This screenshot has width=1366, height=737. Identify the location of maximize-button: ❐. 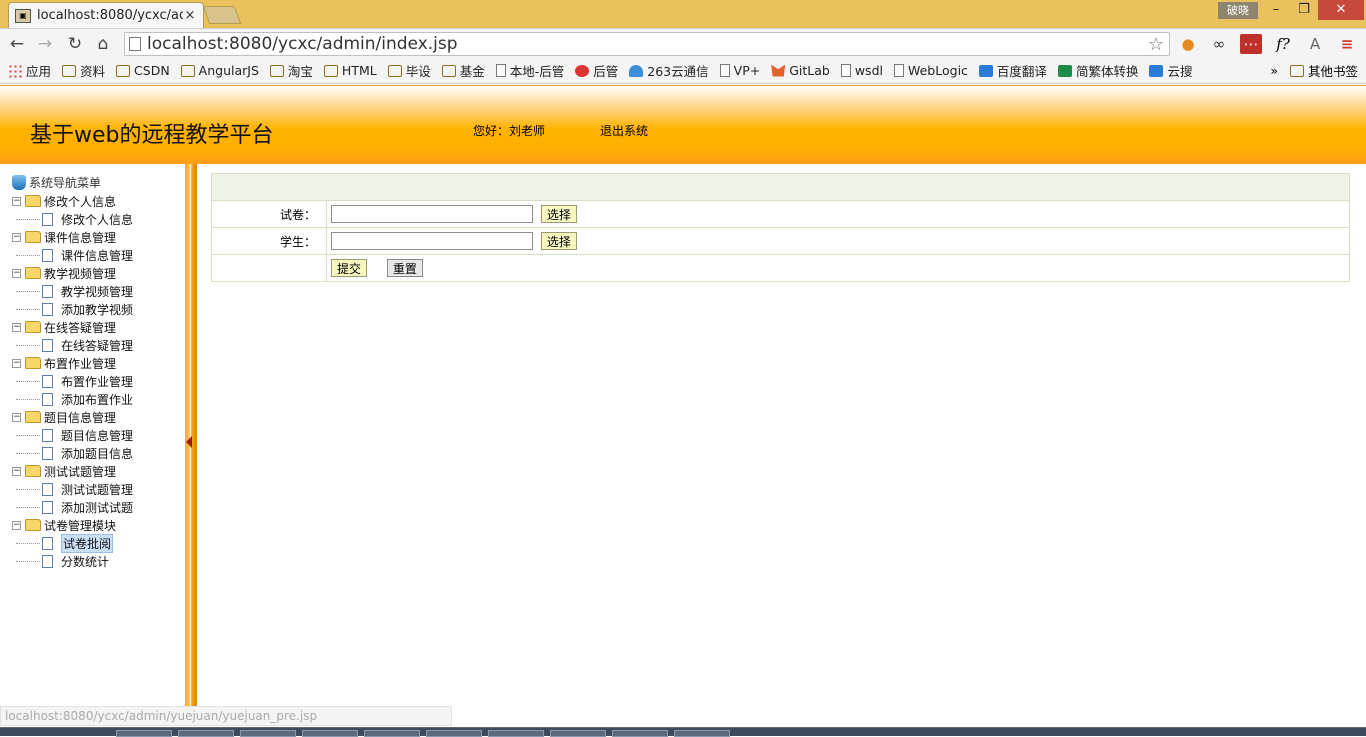
(1304, 10).